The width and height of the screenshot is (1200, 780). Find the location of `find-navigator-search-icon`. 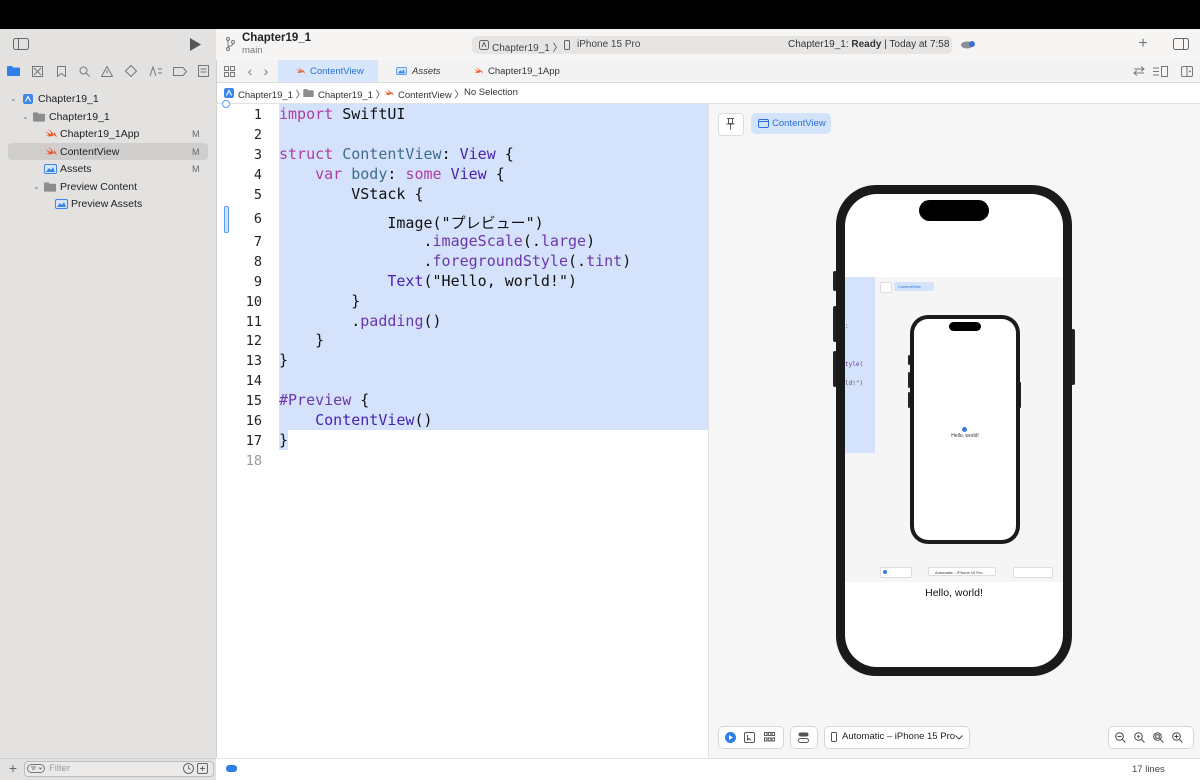

find-navigator-search-icon is located at coordinates (84, 71).